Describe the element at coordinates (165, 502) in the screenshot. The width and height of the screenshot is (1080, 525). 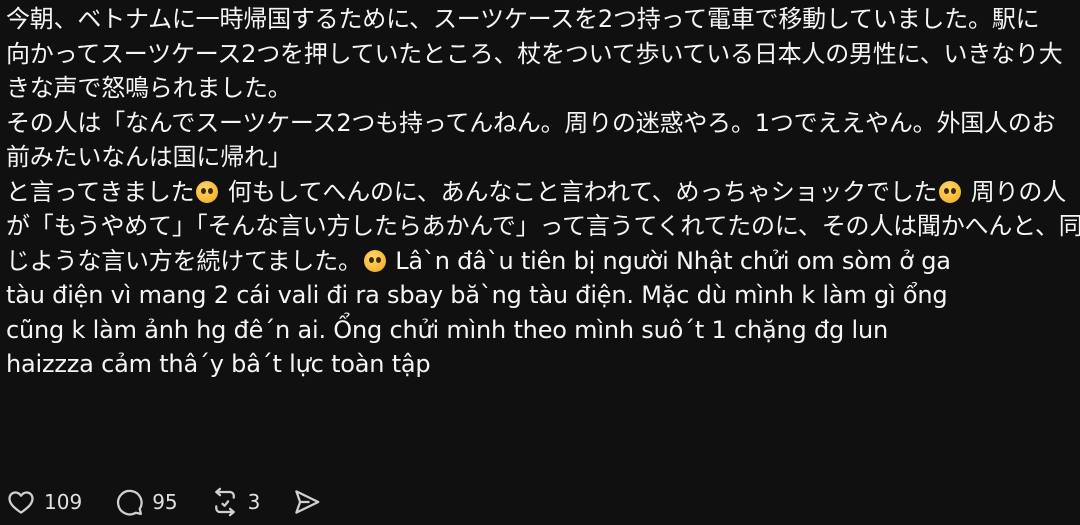
I see `reply-count: 95` at that location.